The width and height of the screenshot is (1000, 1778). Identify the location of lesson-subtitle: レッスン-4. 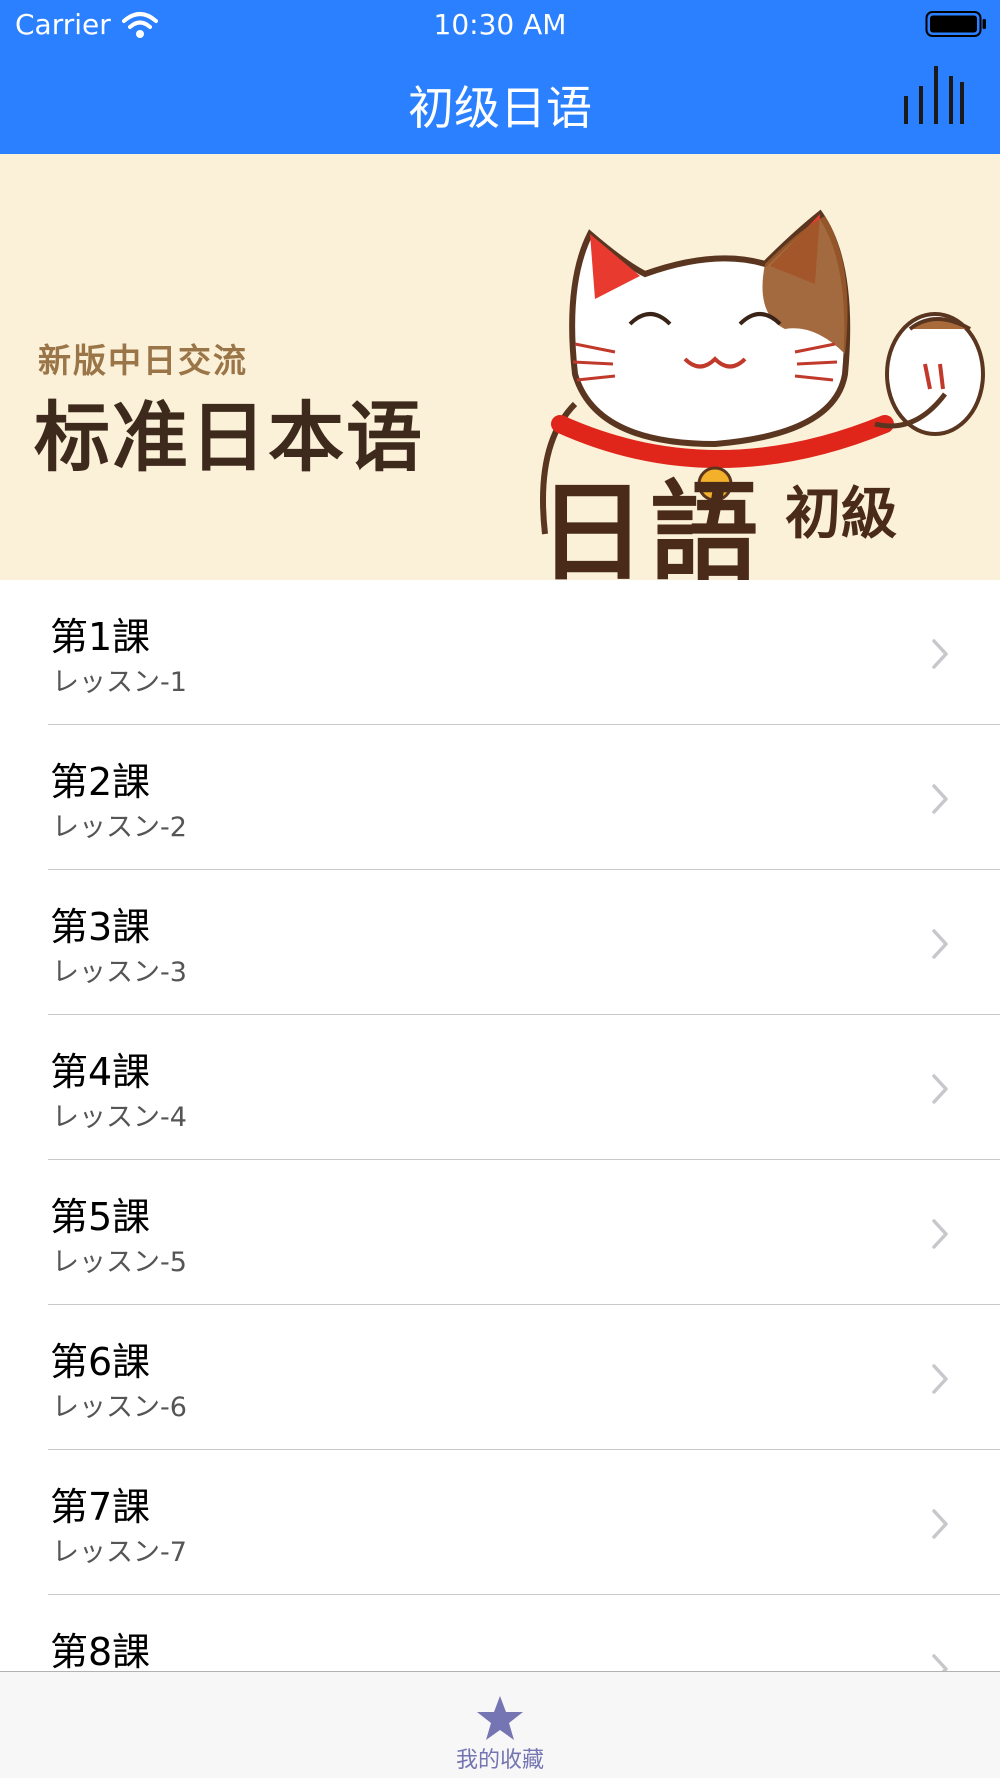
(119, 1117).